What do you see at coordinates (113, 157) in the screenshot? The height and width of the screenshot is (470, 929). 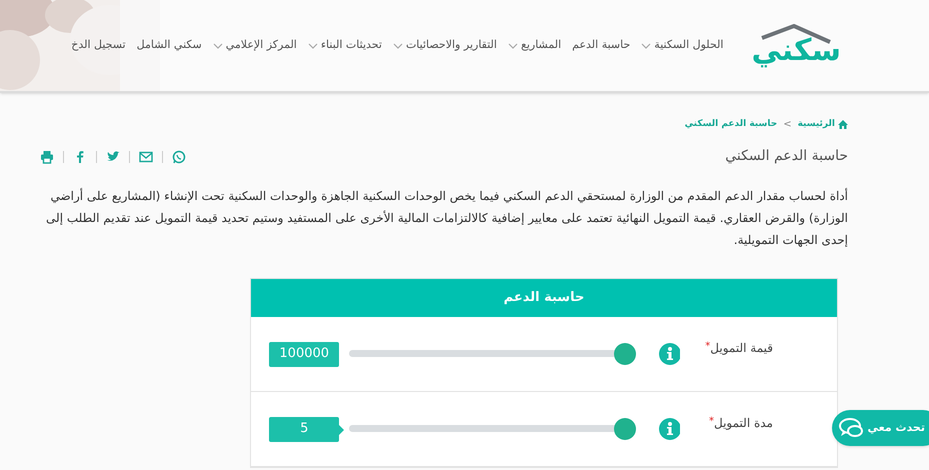 I see `bird-icon` at bounding box center [113, 157].